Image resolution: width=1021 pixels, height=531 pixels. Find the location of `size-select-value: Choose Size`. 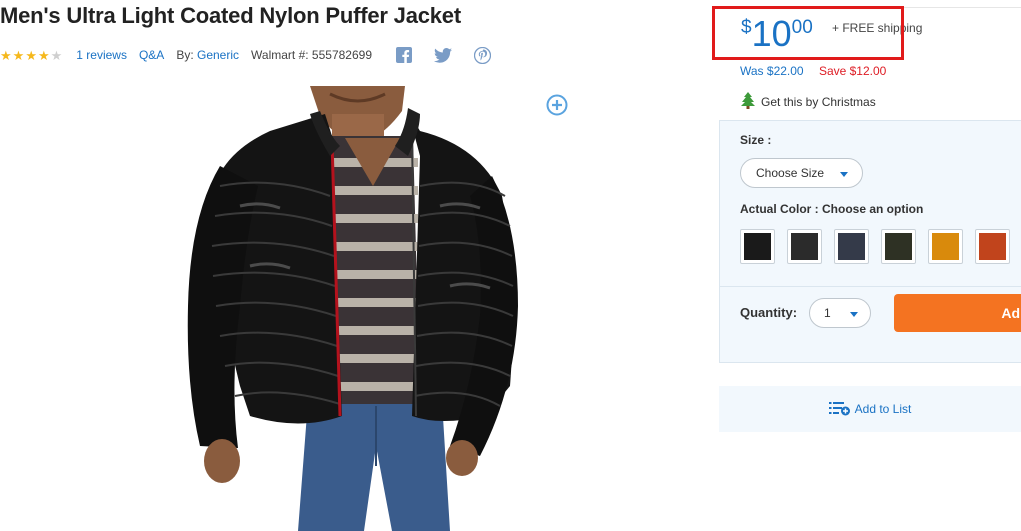

size-select-value: Choose Size is located at coordinates (790, 173).